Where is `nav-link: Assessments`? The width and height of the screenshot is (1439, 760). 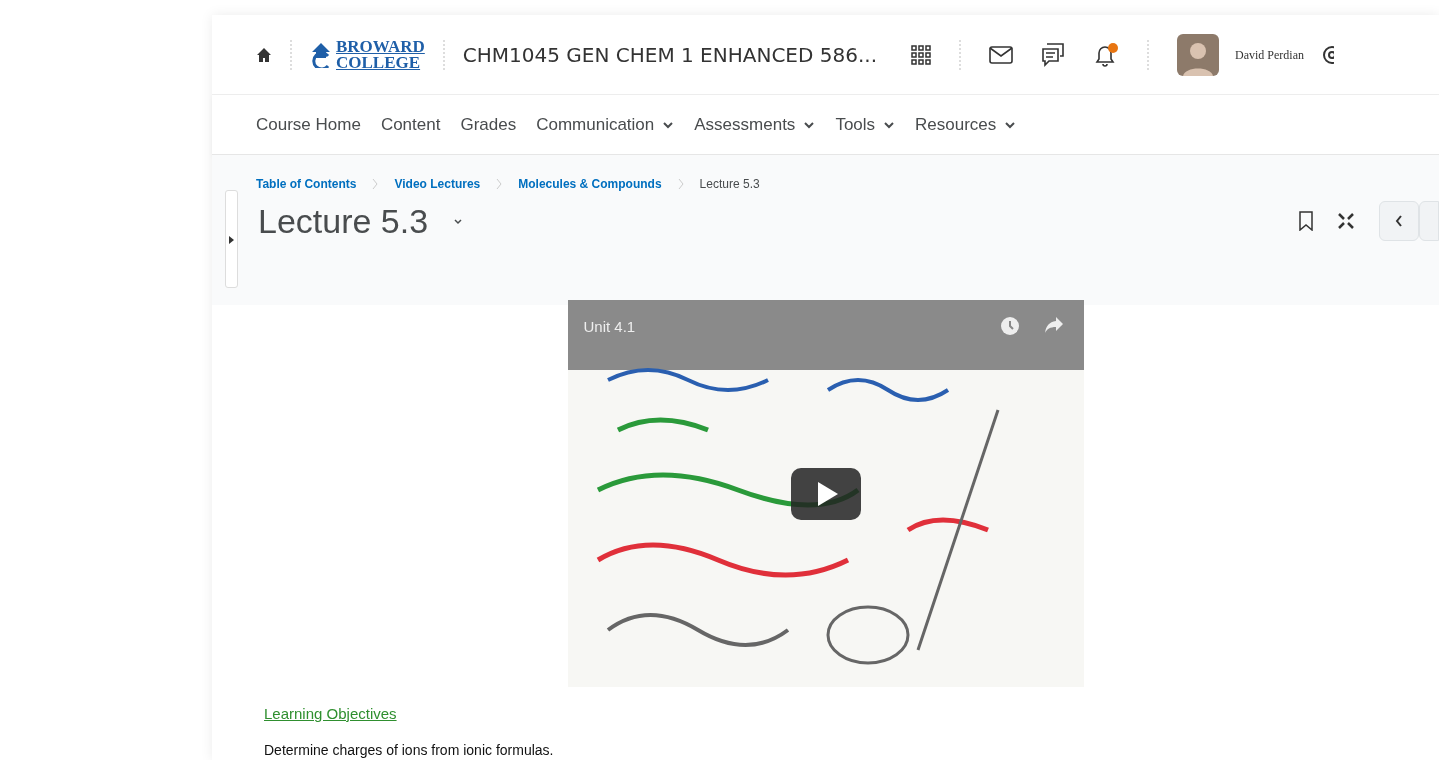 nav-link: Assessments is located at coordinates (755, 124).